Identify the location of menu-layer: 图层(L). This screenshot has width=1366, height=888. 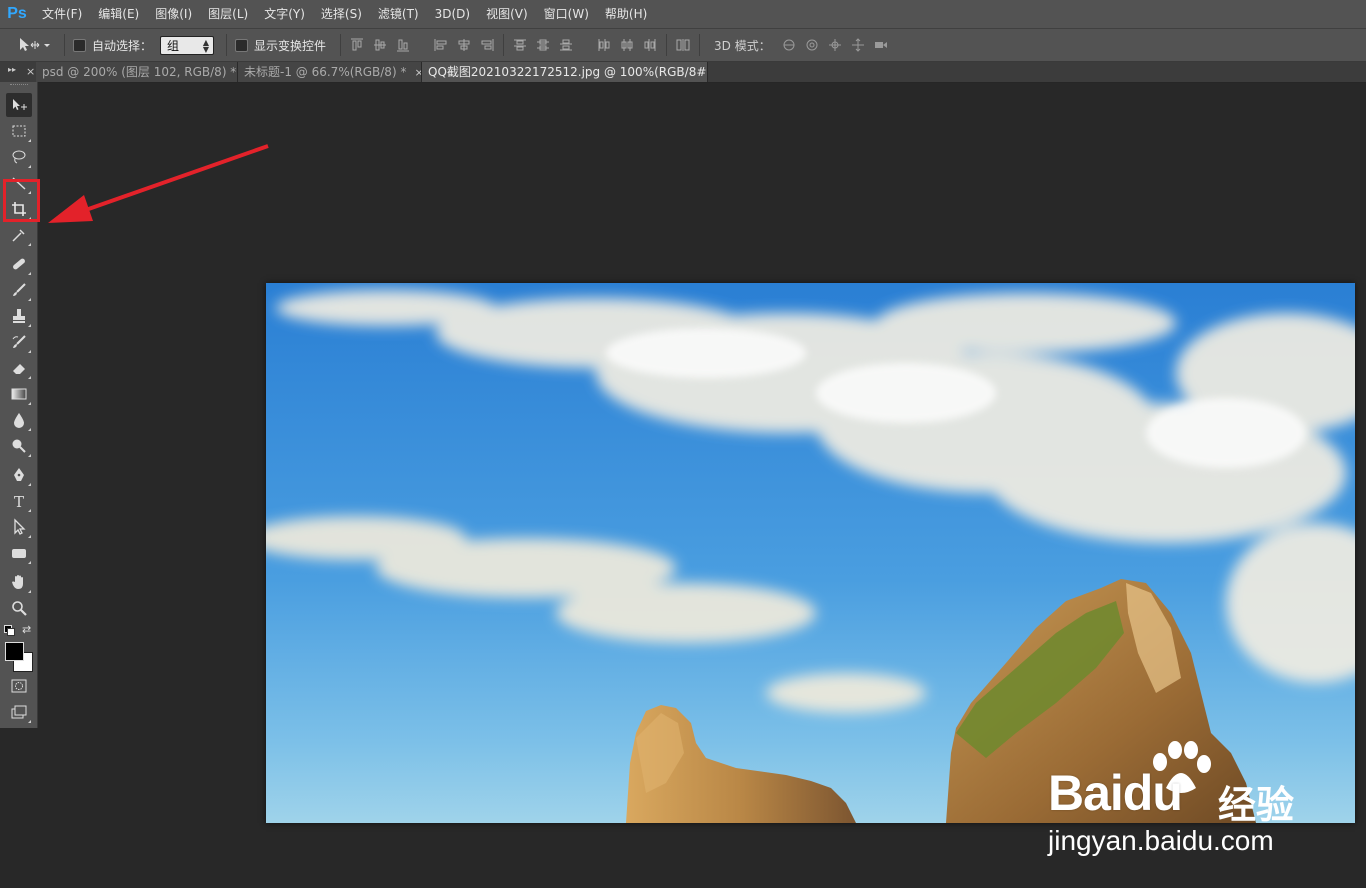
(228, 14).